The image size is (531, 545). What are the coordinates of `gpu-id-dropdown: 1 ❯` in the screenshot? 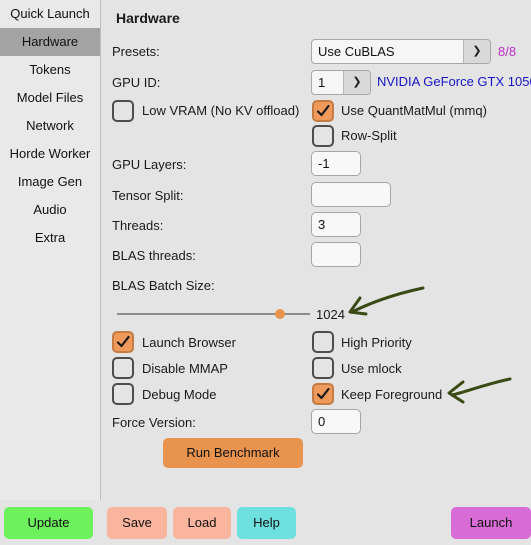 It's located at (341, 82).